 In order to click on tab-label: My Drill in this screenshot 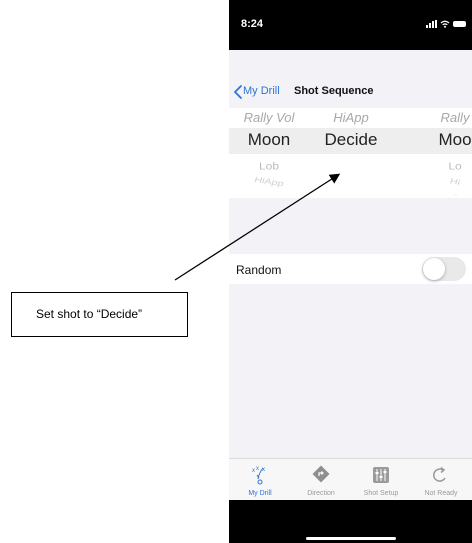, I will do `click(260, 493)`.